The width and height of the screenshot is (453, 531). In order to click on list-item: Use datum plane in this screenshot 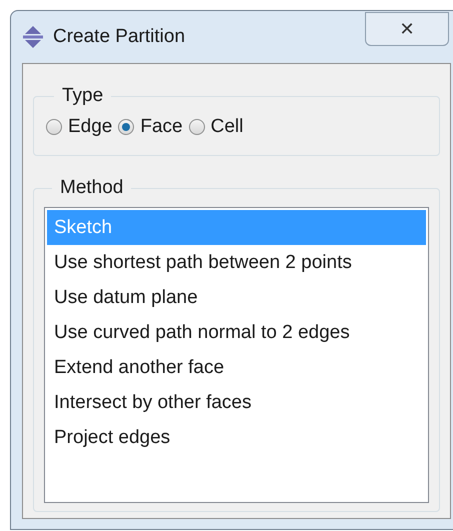, I will do `click(236, 297)`.